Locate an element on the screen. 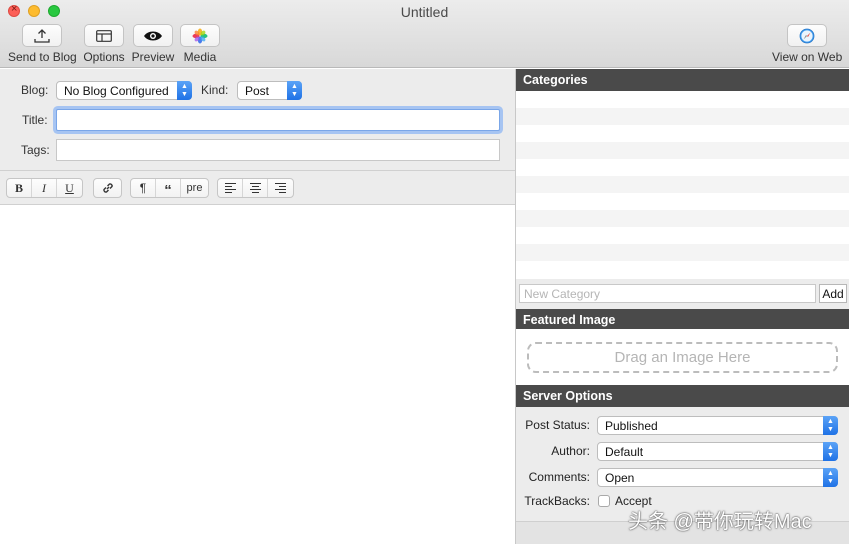  align-right-icon is located at coordinates (280, 188).